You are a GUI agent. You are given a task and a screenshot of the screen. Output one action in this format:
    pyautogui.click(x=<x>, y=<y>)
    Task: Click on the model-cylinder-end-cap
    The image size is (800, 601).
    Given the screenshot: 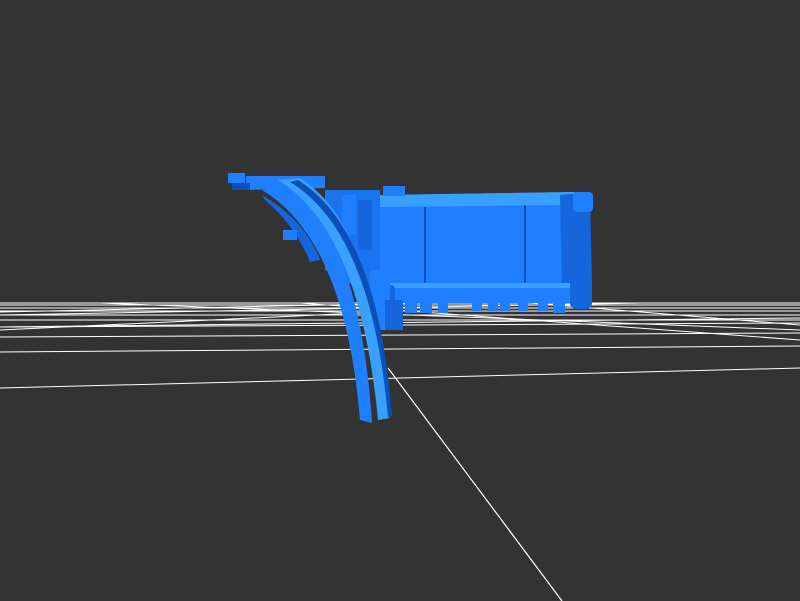 What is the action you would take?
    pyautogui.click(x=581, y=293)
    